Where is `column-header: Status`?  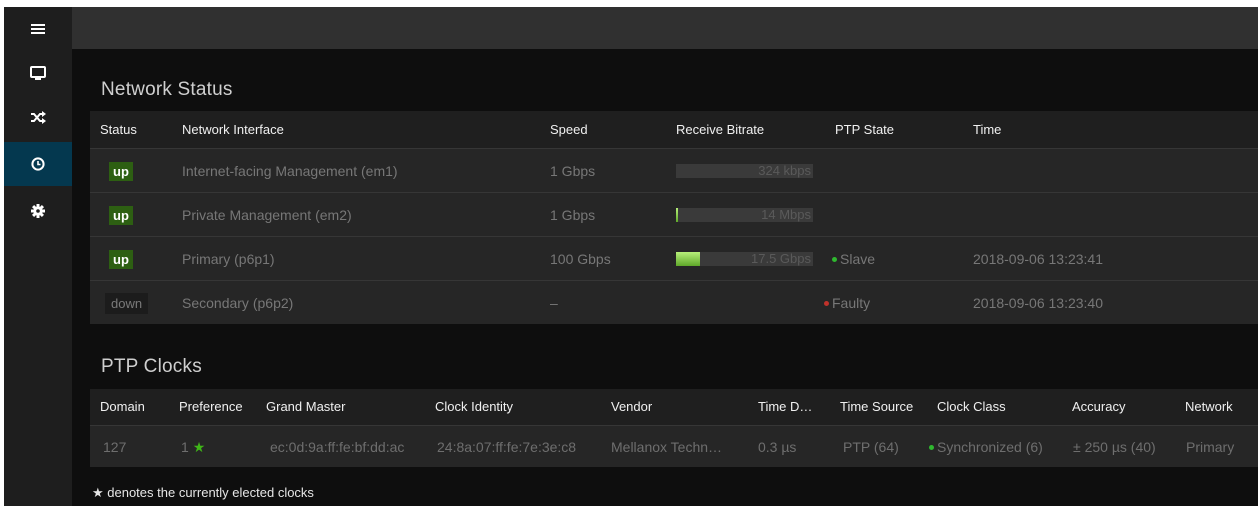 column-header: Status is located at coordinates (118, 129).